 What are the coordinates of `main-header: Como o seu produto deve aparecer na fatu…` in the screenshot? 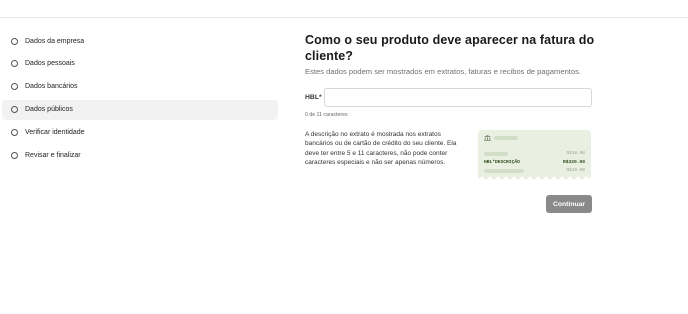 It's located at (450, 54).